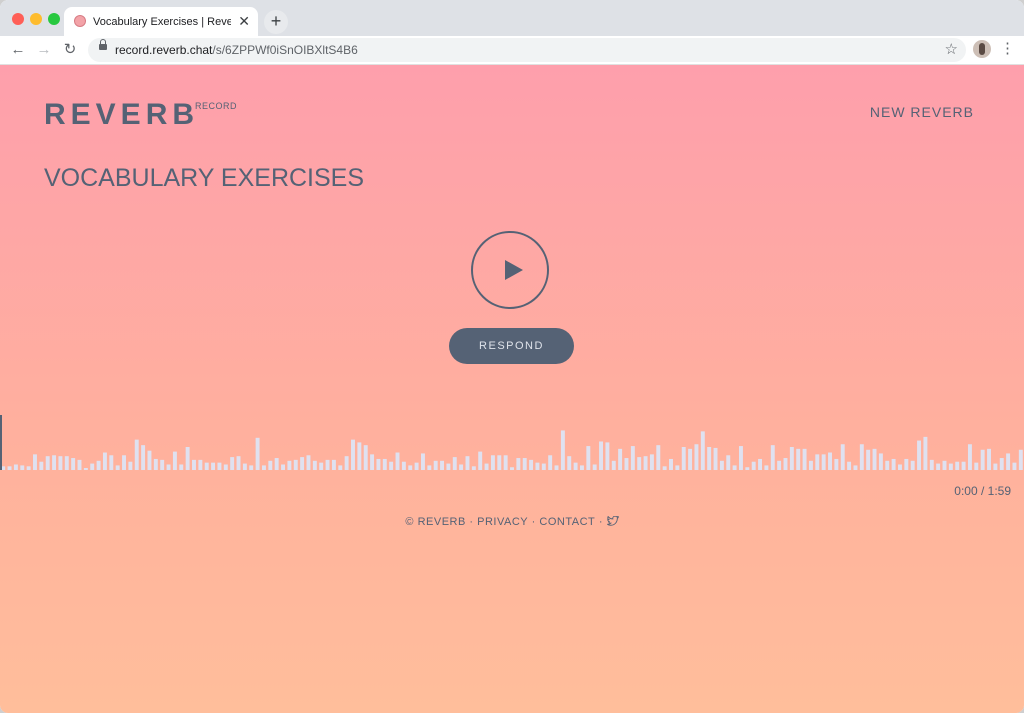 The width and height of the screenshot is (1024, 713). What do you see at coordinates (70, 50) in the screenshot?
I see `reload-icon: ↻` at bounding box center [70, 50].